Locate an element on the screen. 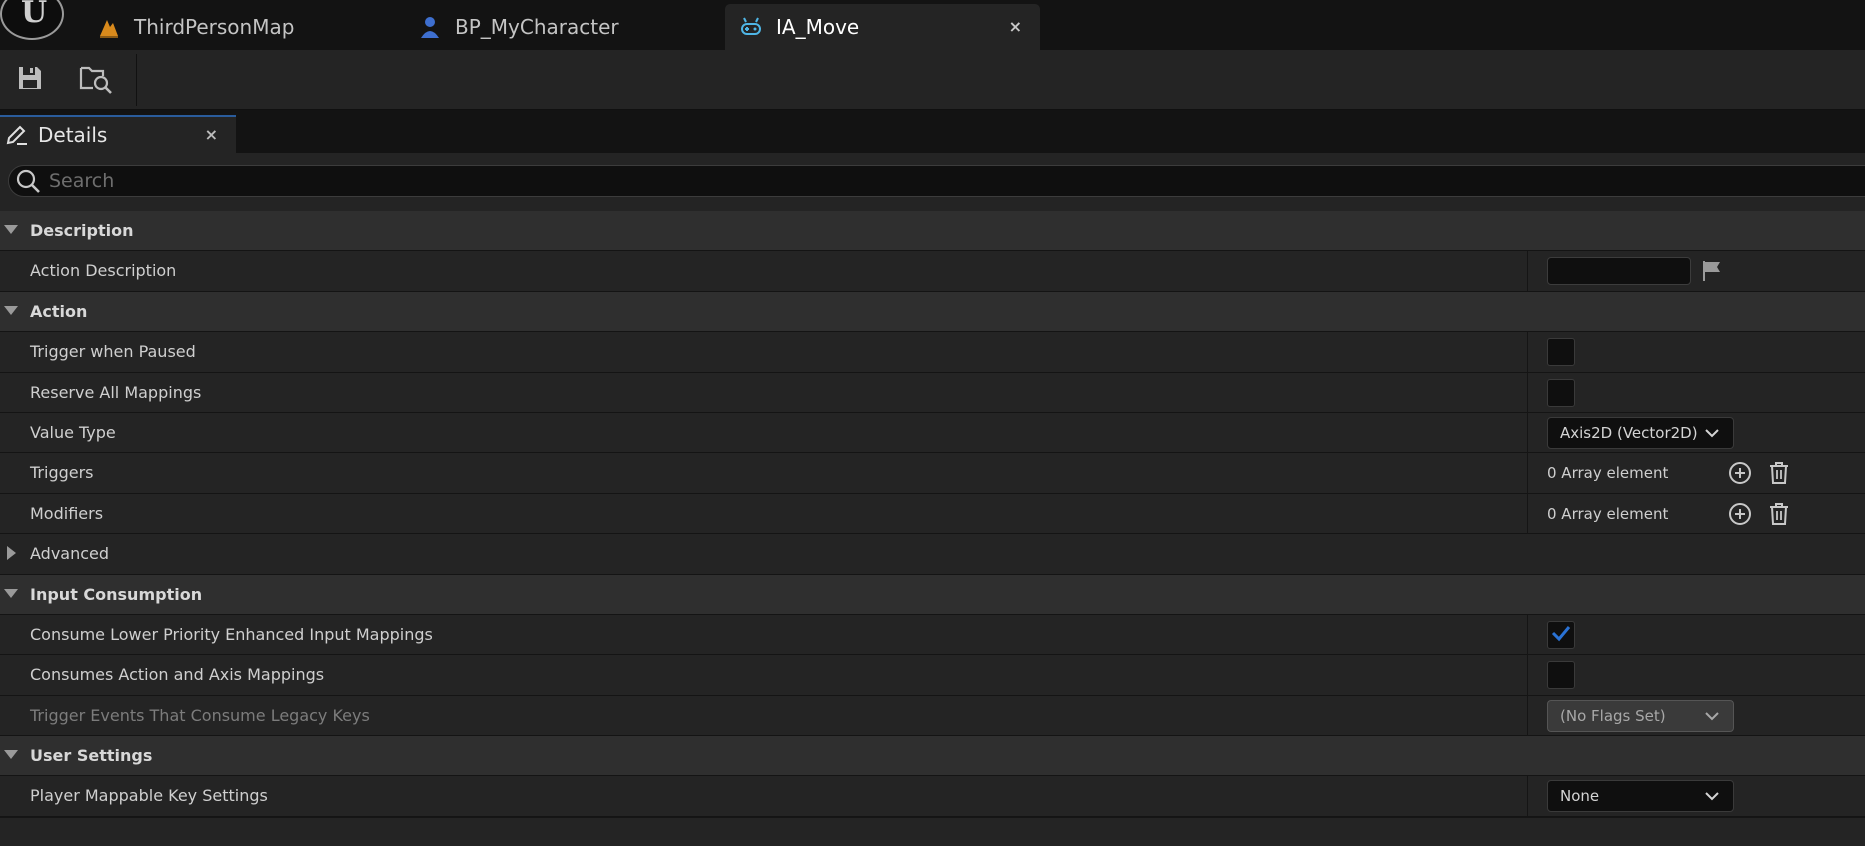  close-details-button: × is located at coordinates (211, 134).